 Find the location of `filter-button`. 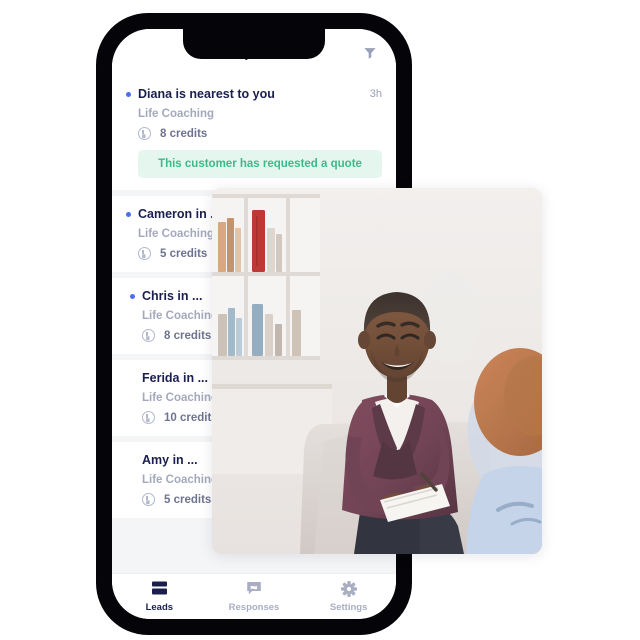

filter-button is located at coordinates (370, 53).